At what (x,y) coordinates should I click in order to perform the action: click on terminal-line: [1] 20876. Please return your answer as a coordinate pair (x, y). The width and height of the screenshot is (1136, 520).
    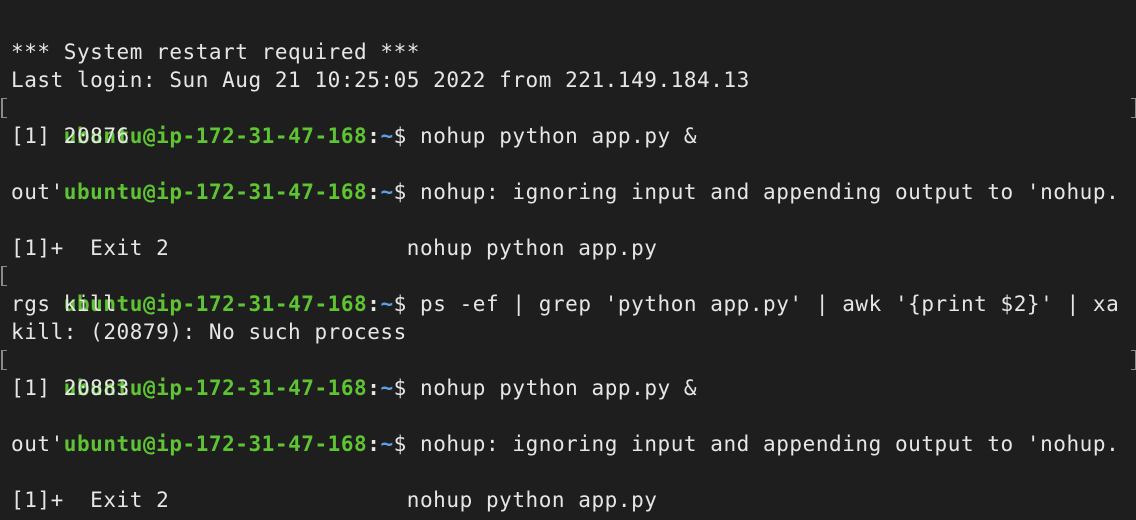
    Looking at the image, I should click on (573, 136).